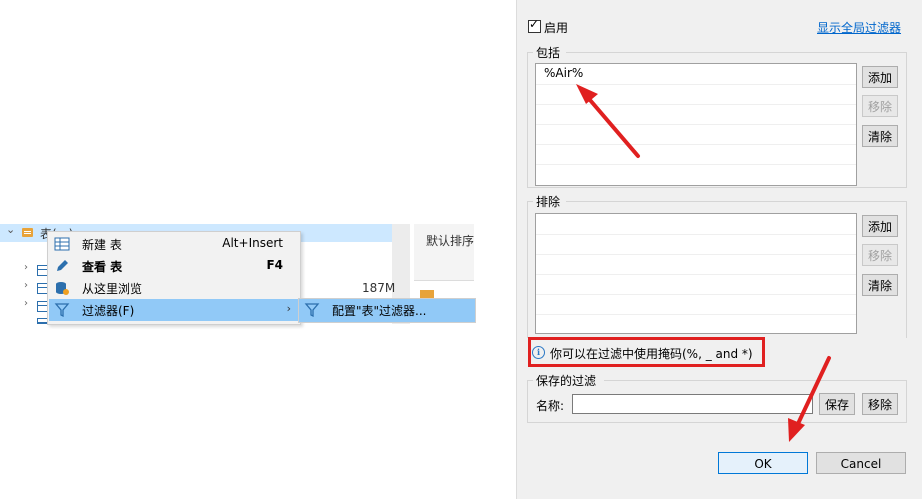  What do you see at coordinates (108, 311) in the screenshot?
I see `menu-item-label: 过滤器(F)` at bounding box center [108, 311].